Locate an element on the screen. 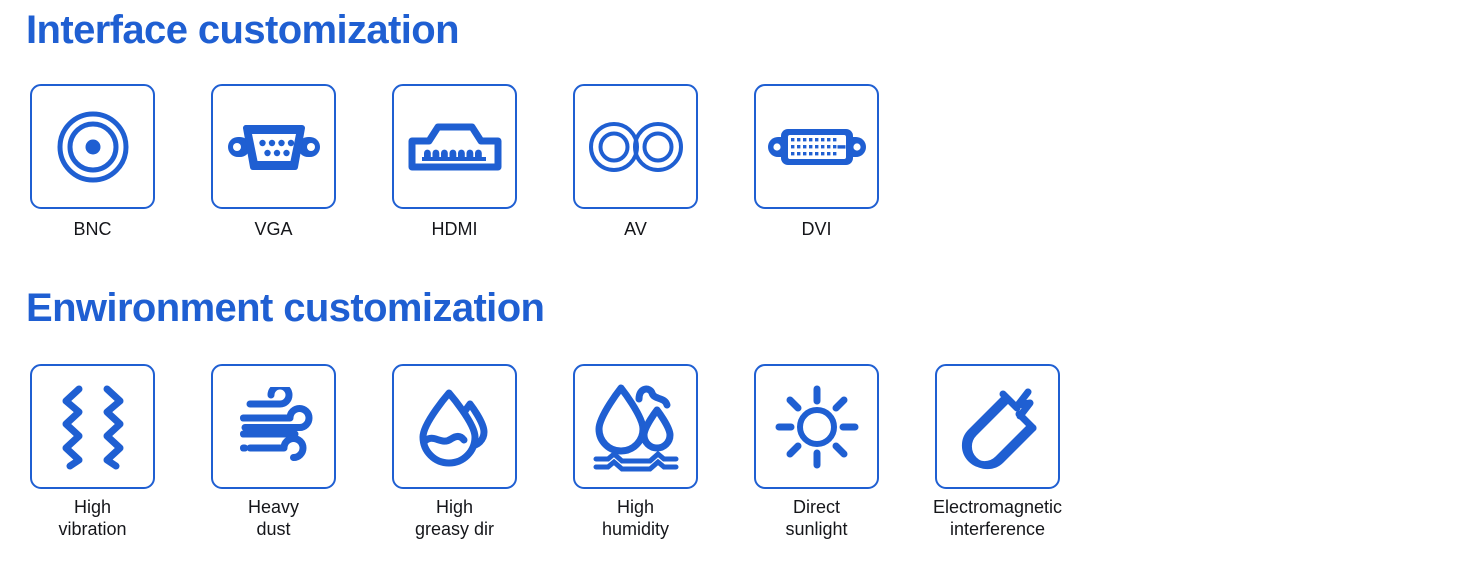 This screenshot has height=576, width=1462. feature-item-dvi: DVI is located at coordinates (816, 162).